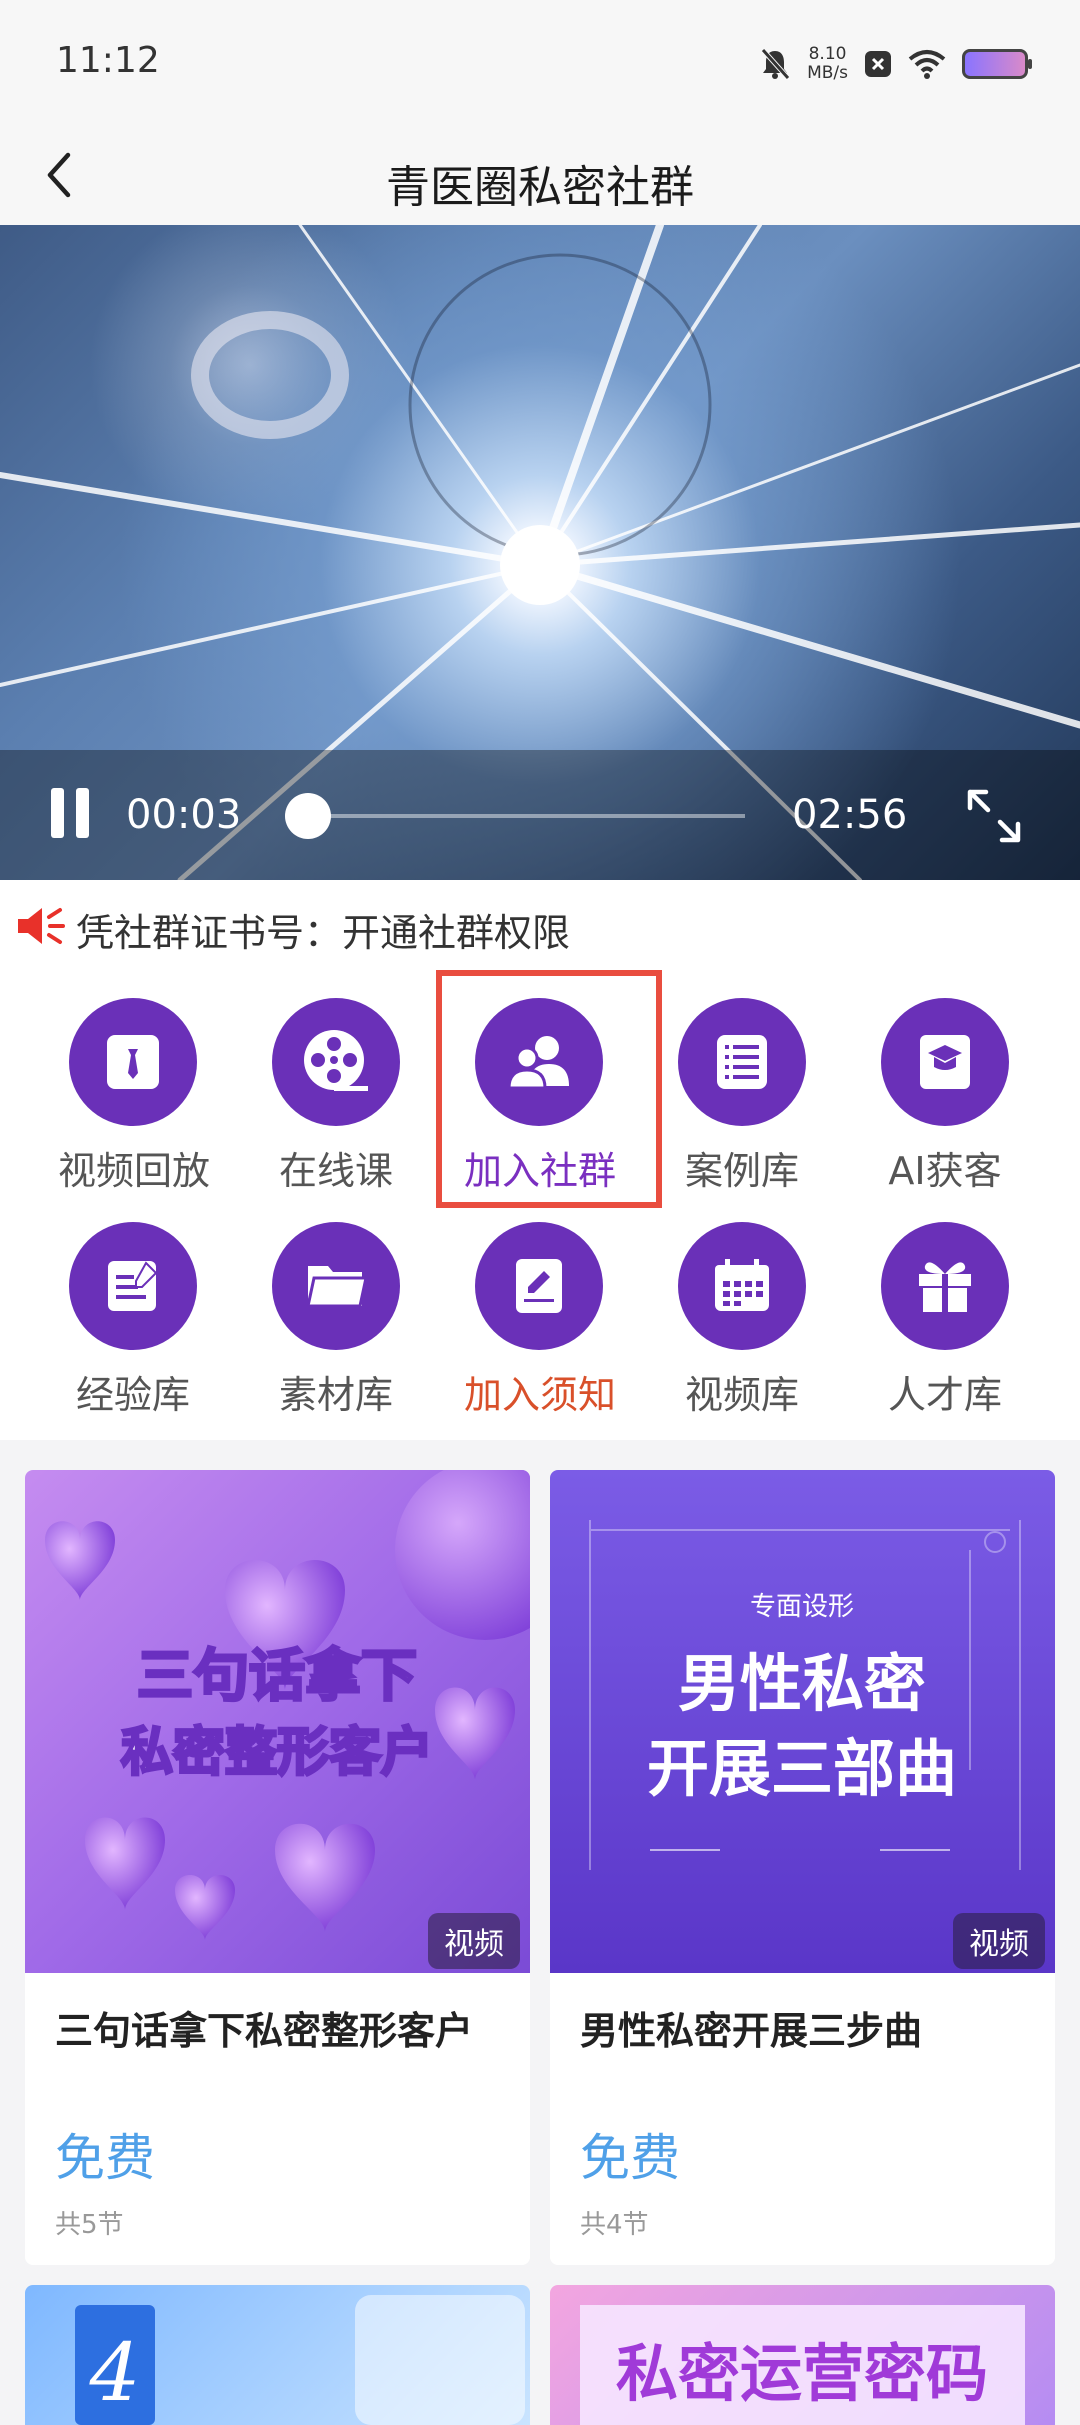 This screenshot has height=2425, width=1080. What do you see at coordinates (802, 2373) in the screenshot?
I see `svg-text: 私密运营密码` at bounding box center [802, 2373].